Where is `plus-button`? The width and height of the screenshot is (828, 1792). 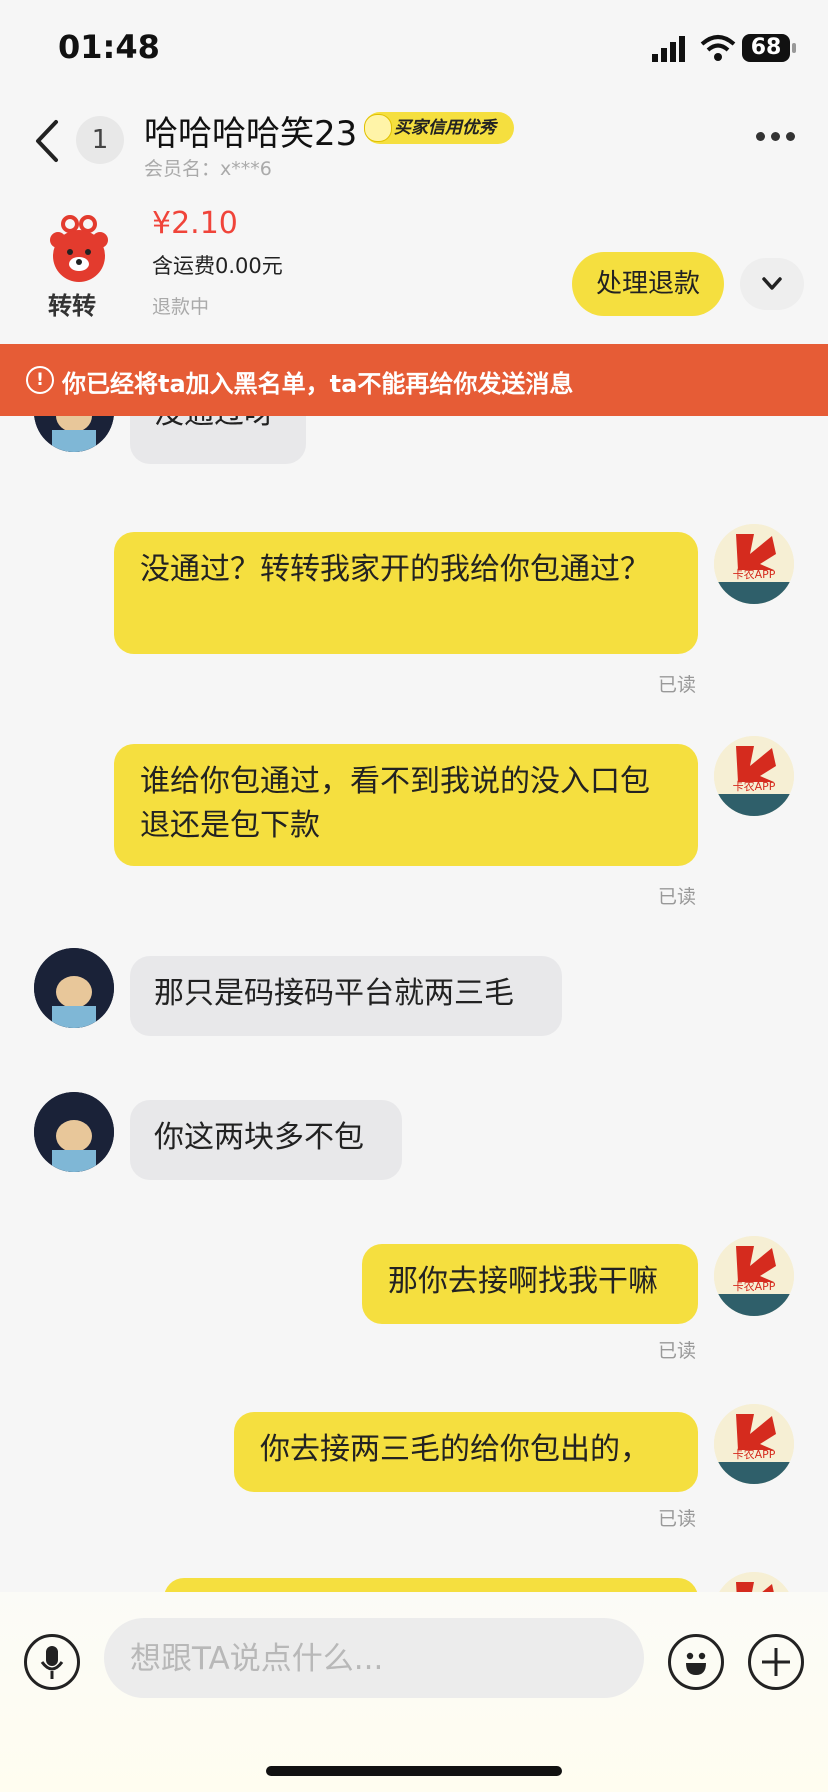 plus-button is located at coordinates (776, 1662).